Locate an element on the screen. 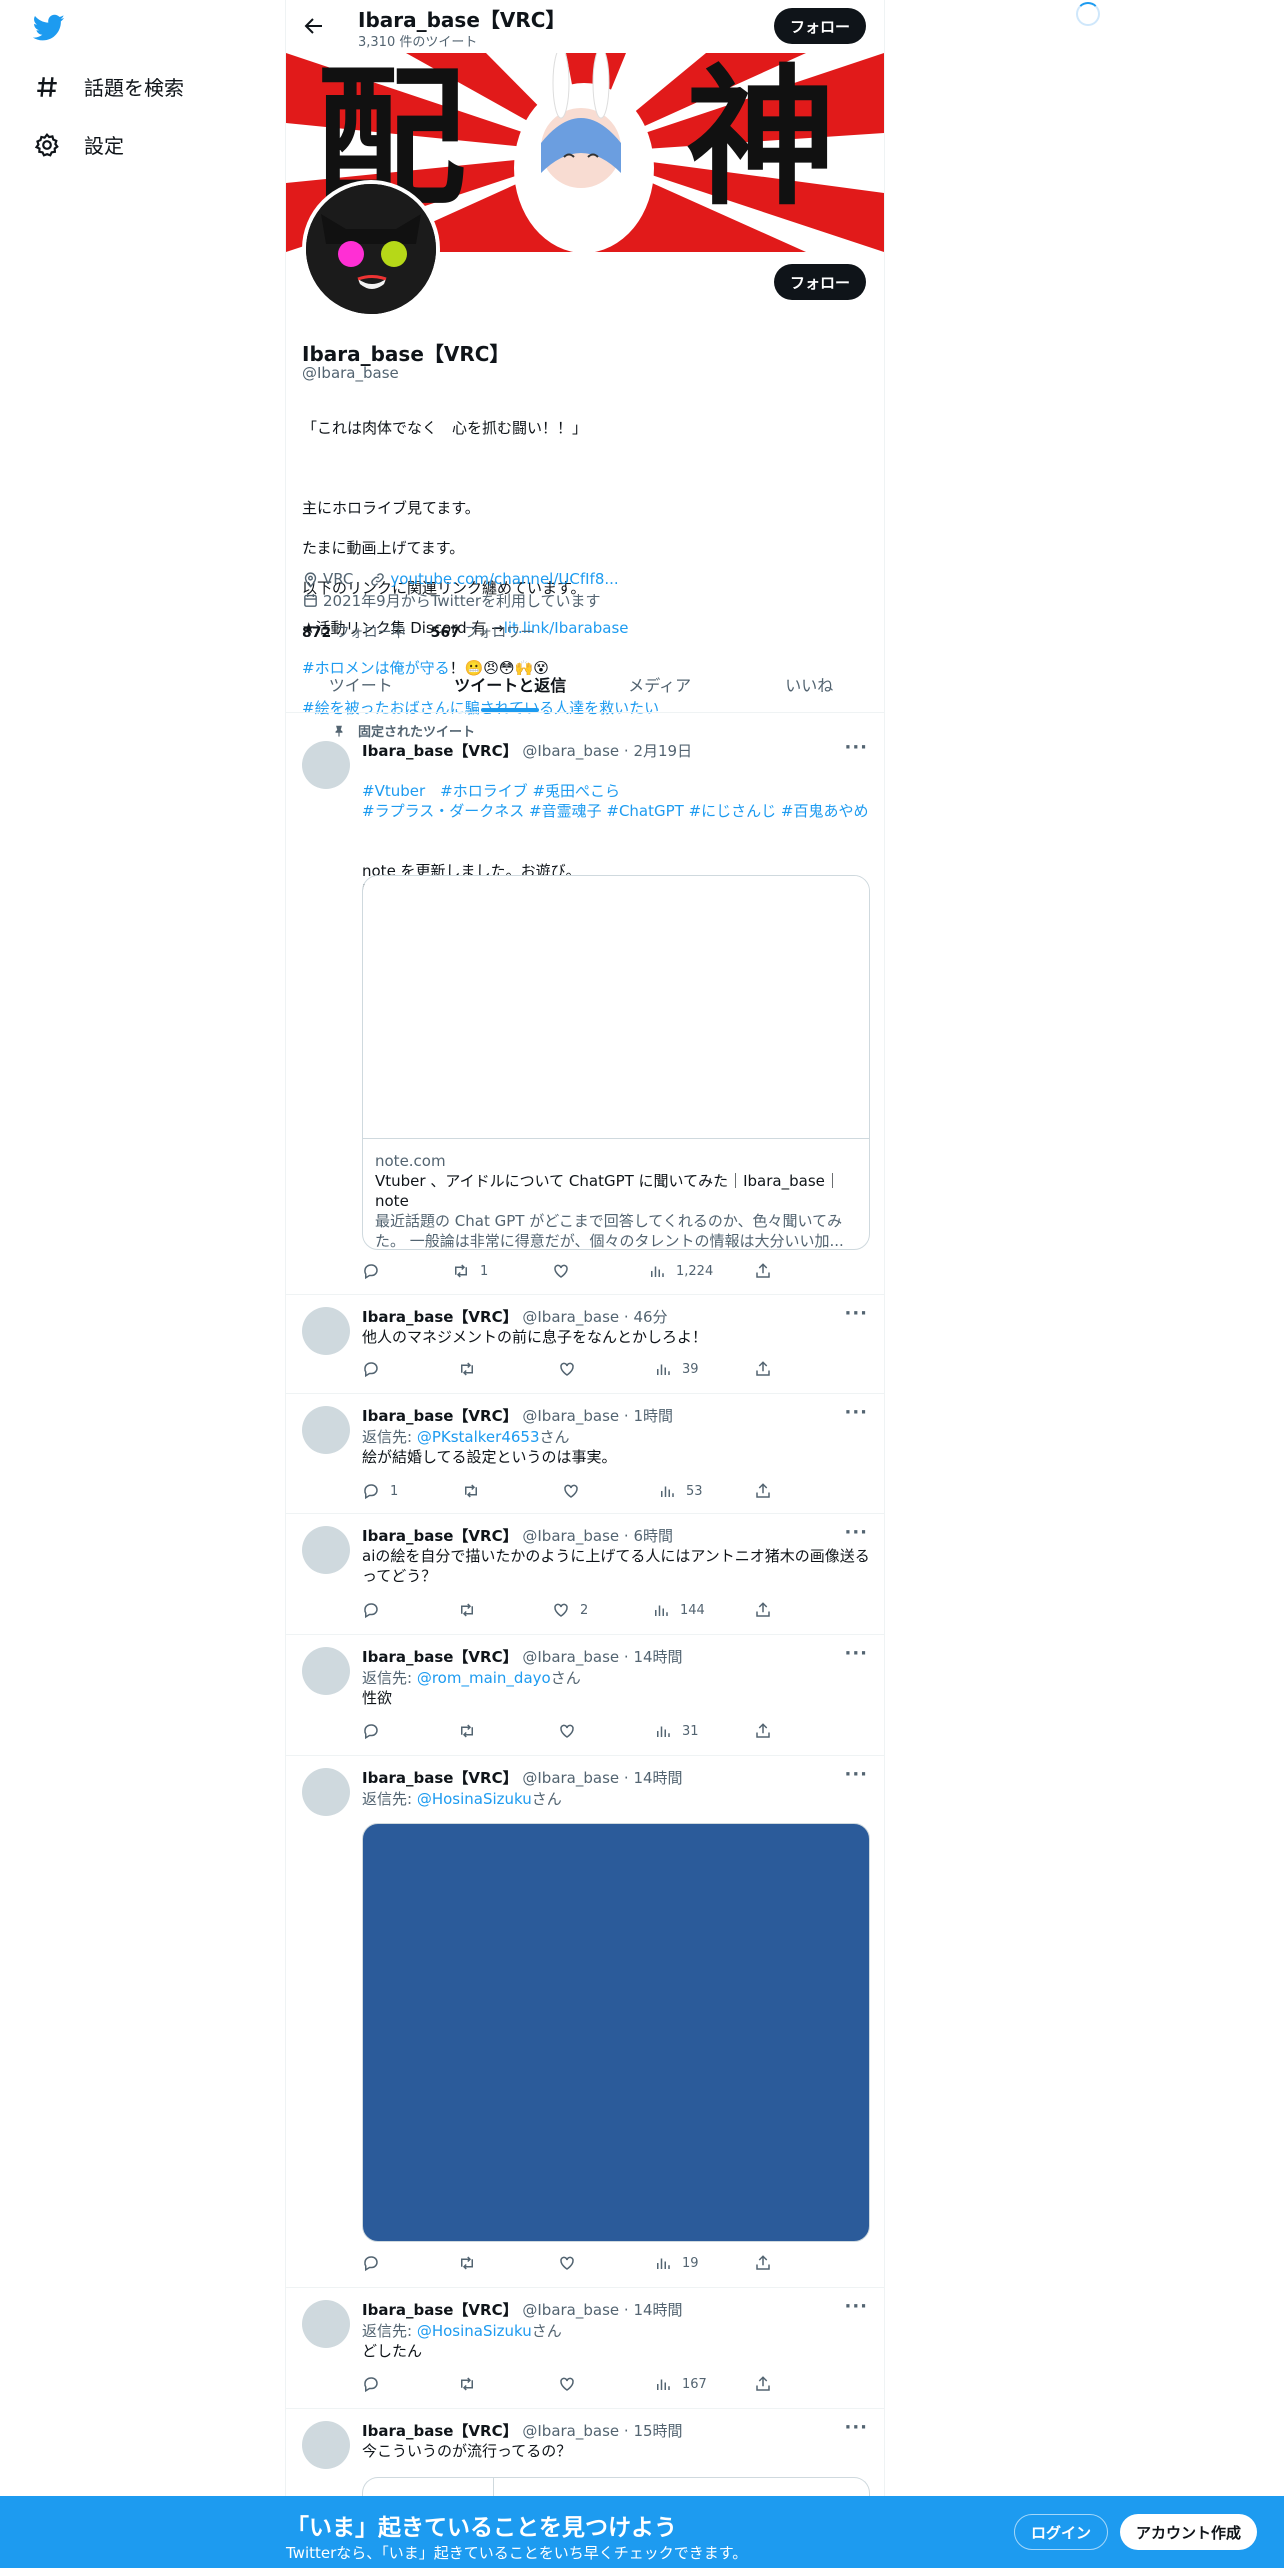 This screenshot has width=1284, height=2568. tweet-hashtags: #ラプラス・ダークネス #音霊魂子 #ChatGPT #にじさんじ #百鬼あやめ is located at coordinates (615, 811).